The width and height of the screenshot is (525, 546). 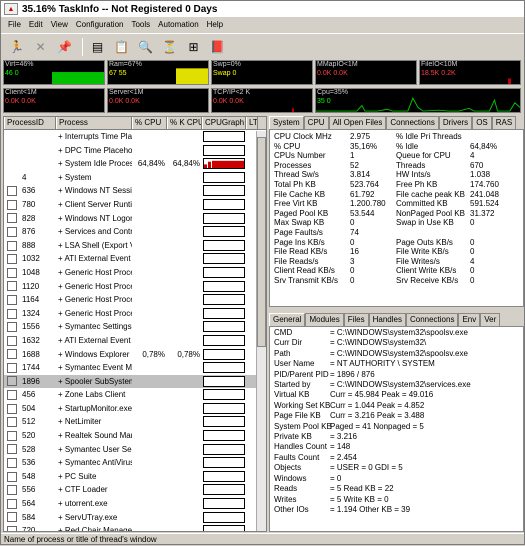 I want to click on tab-connections-detail: Connections, so click(x=432, y=319).